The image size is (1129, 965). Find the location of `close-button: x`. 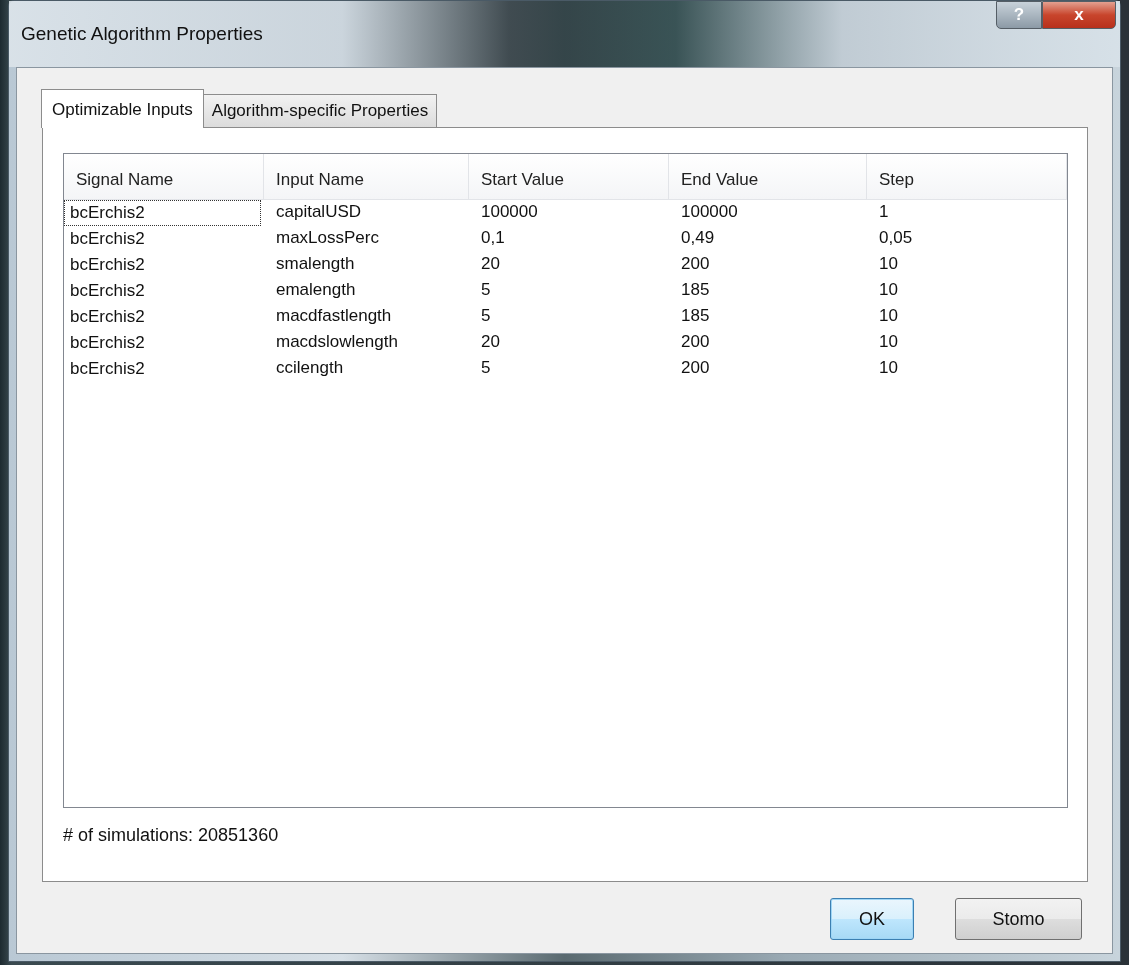

close-button: x is located at coordinates (1079, 15).